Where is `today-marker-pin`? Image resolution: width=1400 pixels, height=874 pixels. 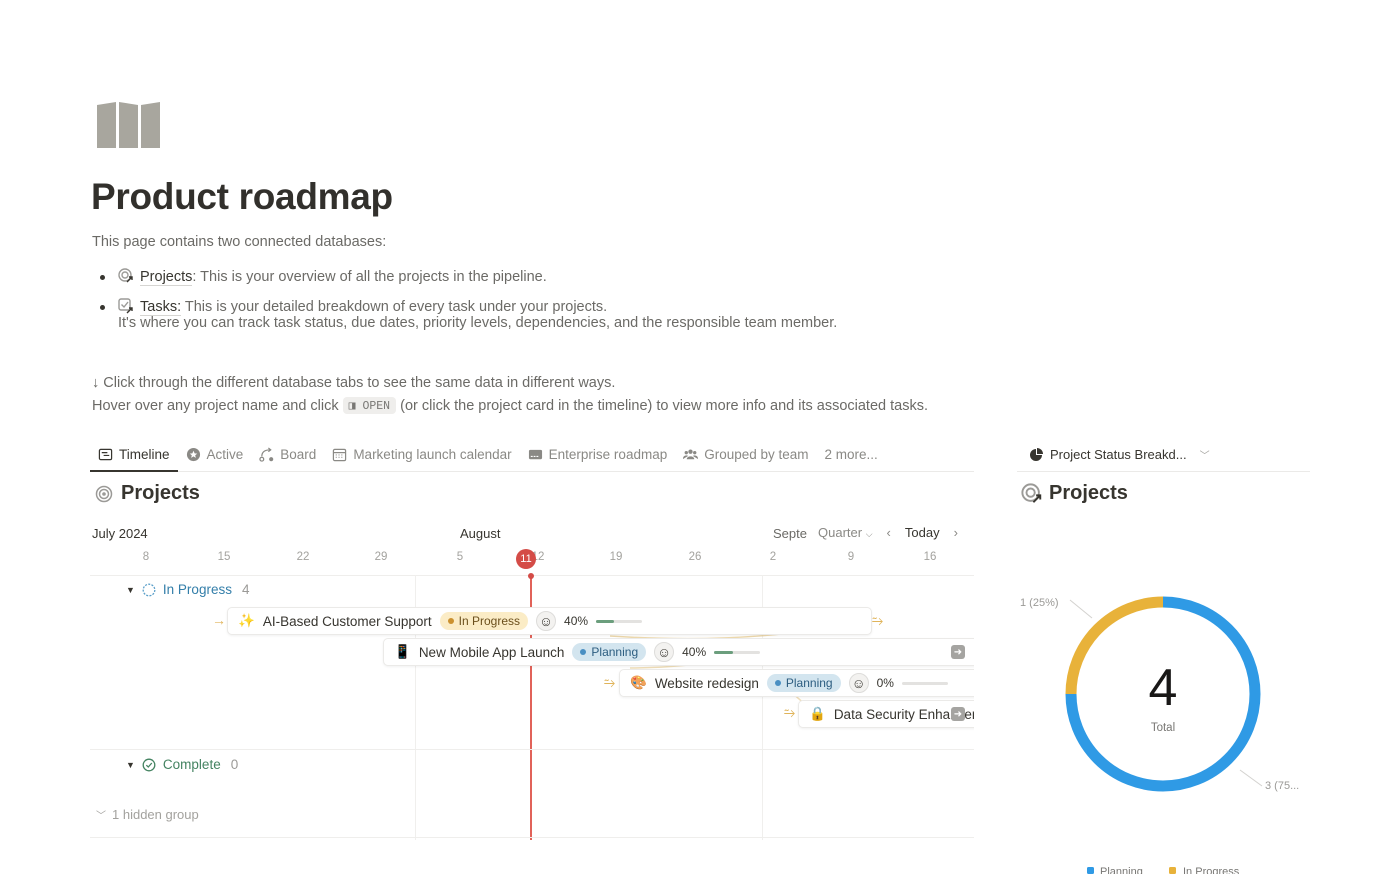 today-marker-pin is located at coordinates (531, 576).